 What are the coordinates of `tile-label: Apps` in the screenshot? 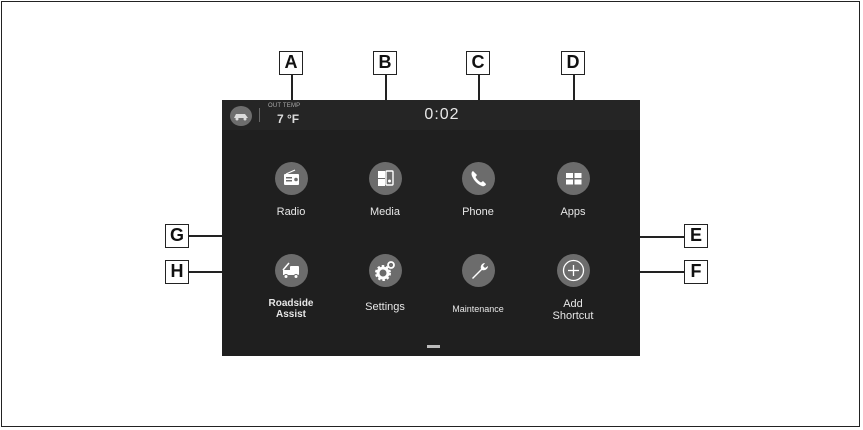 It's located at (573, 212).